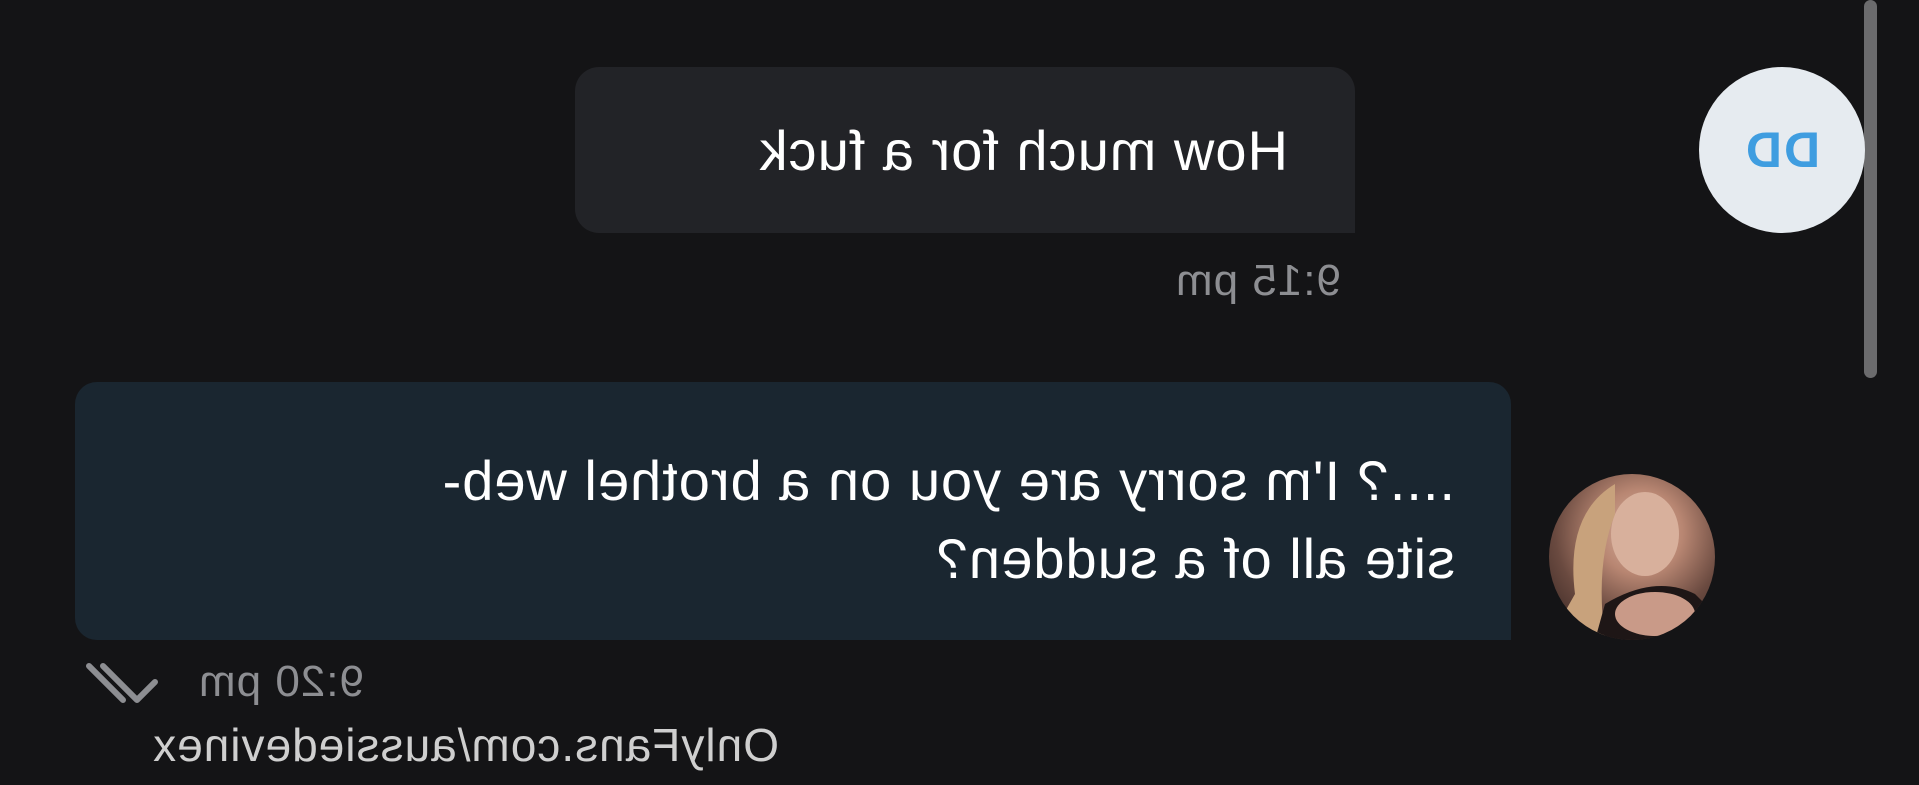 Image resolution: width=1919 pixels, height=785 pixels. I want to click on avatar-initials: DD, so click(1782, 150).